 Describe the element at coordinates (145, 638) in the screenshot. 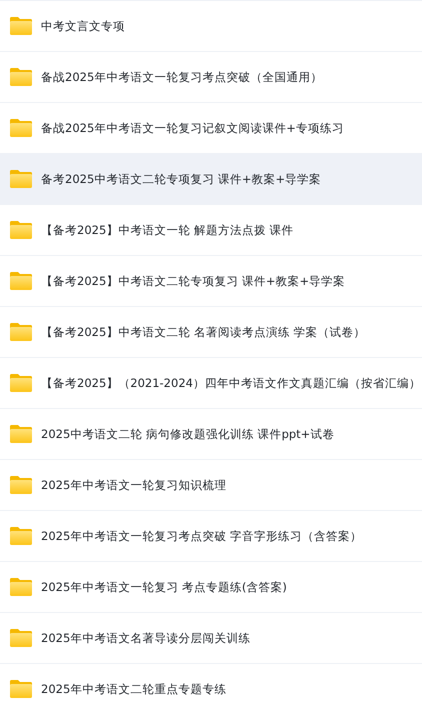

I see `folder-name: 2025年中考语文名著导读分层闯关训练` at that location.